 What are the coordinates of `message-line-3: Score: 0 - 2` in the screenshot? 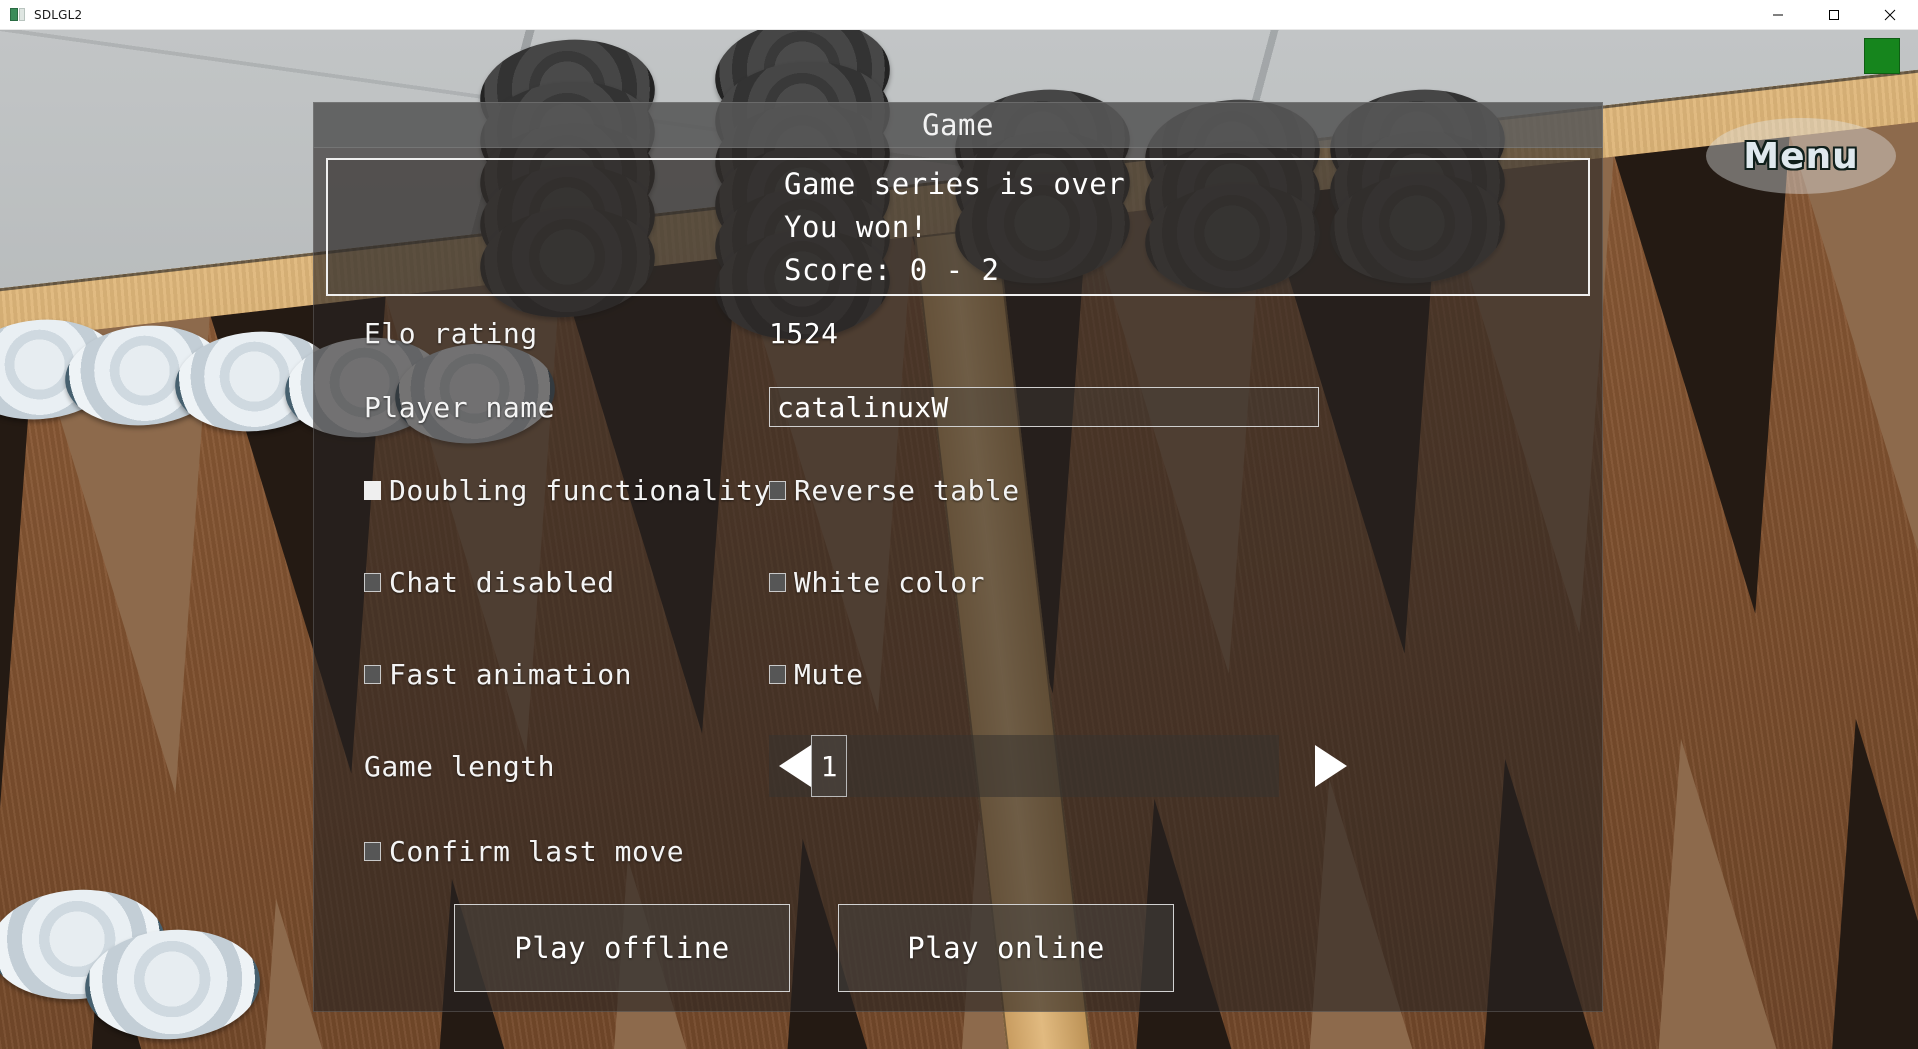 It's located at (892, 269).